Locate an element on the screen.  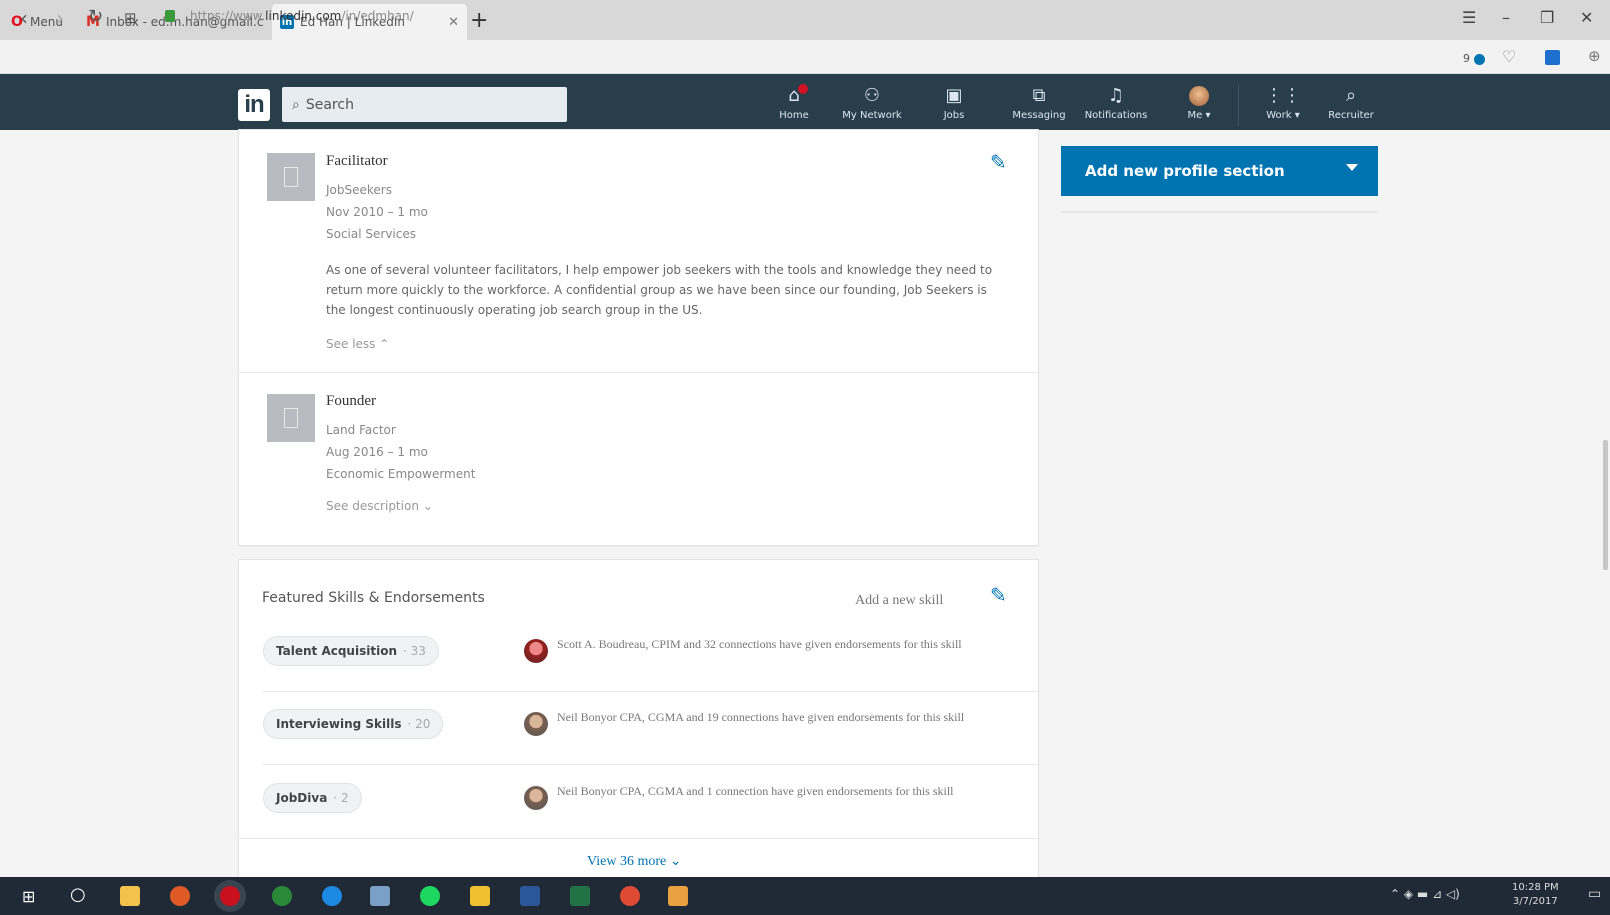
recruiter-icon: ⌕ is located at coordinates (1351, 95).